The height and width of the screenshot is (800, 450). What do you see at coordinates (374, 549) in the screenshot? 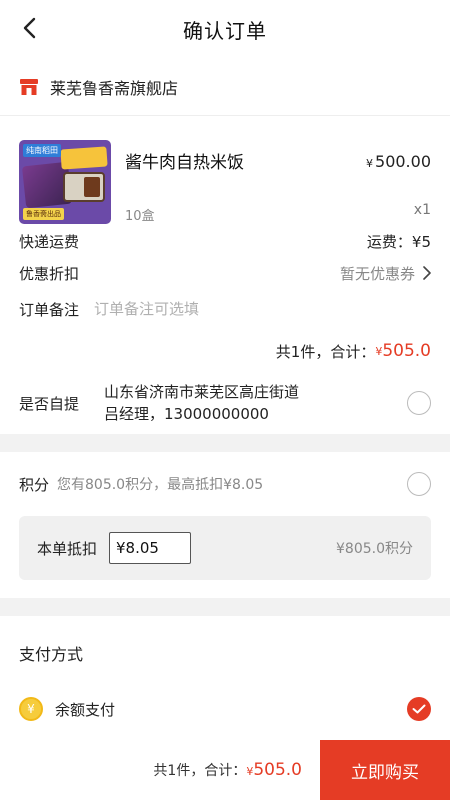
I see `deduct-points: ¥805.0积分` at bounding box center [374, 549].